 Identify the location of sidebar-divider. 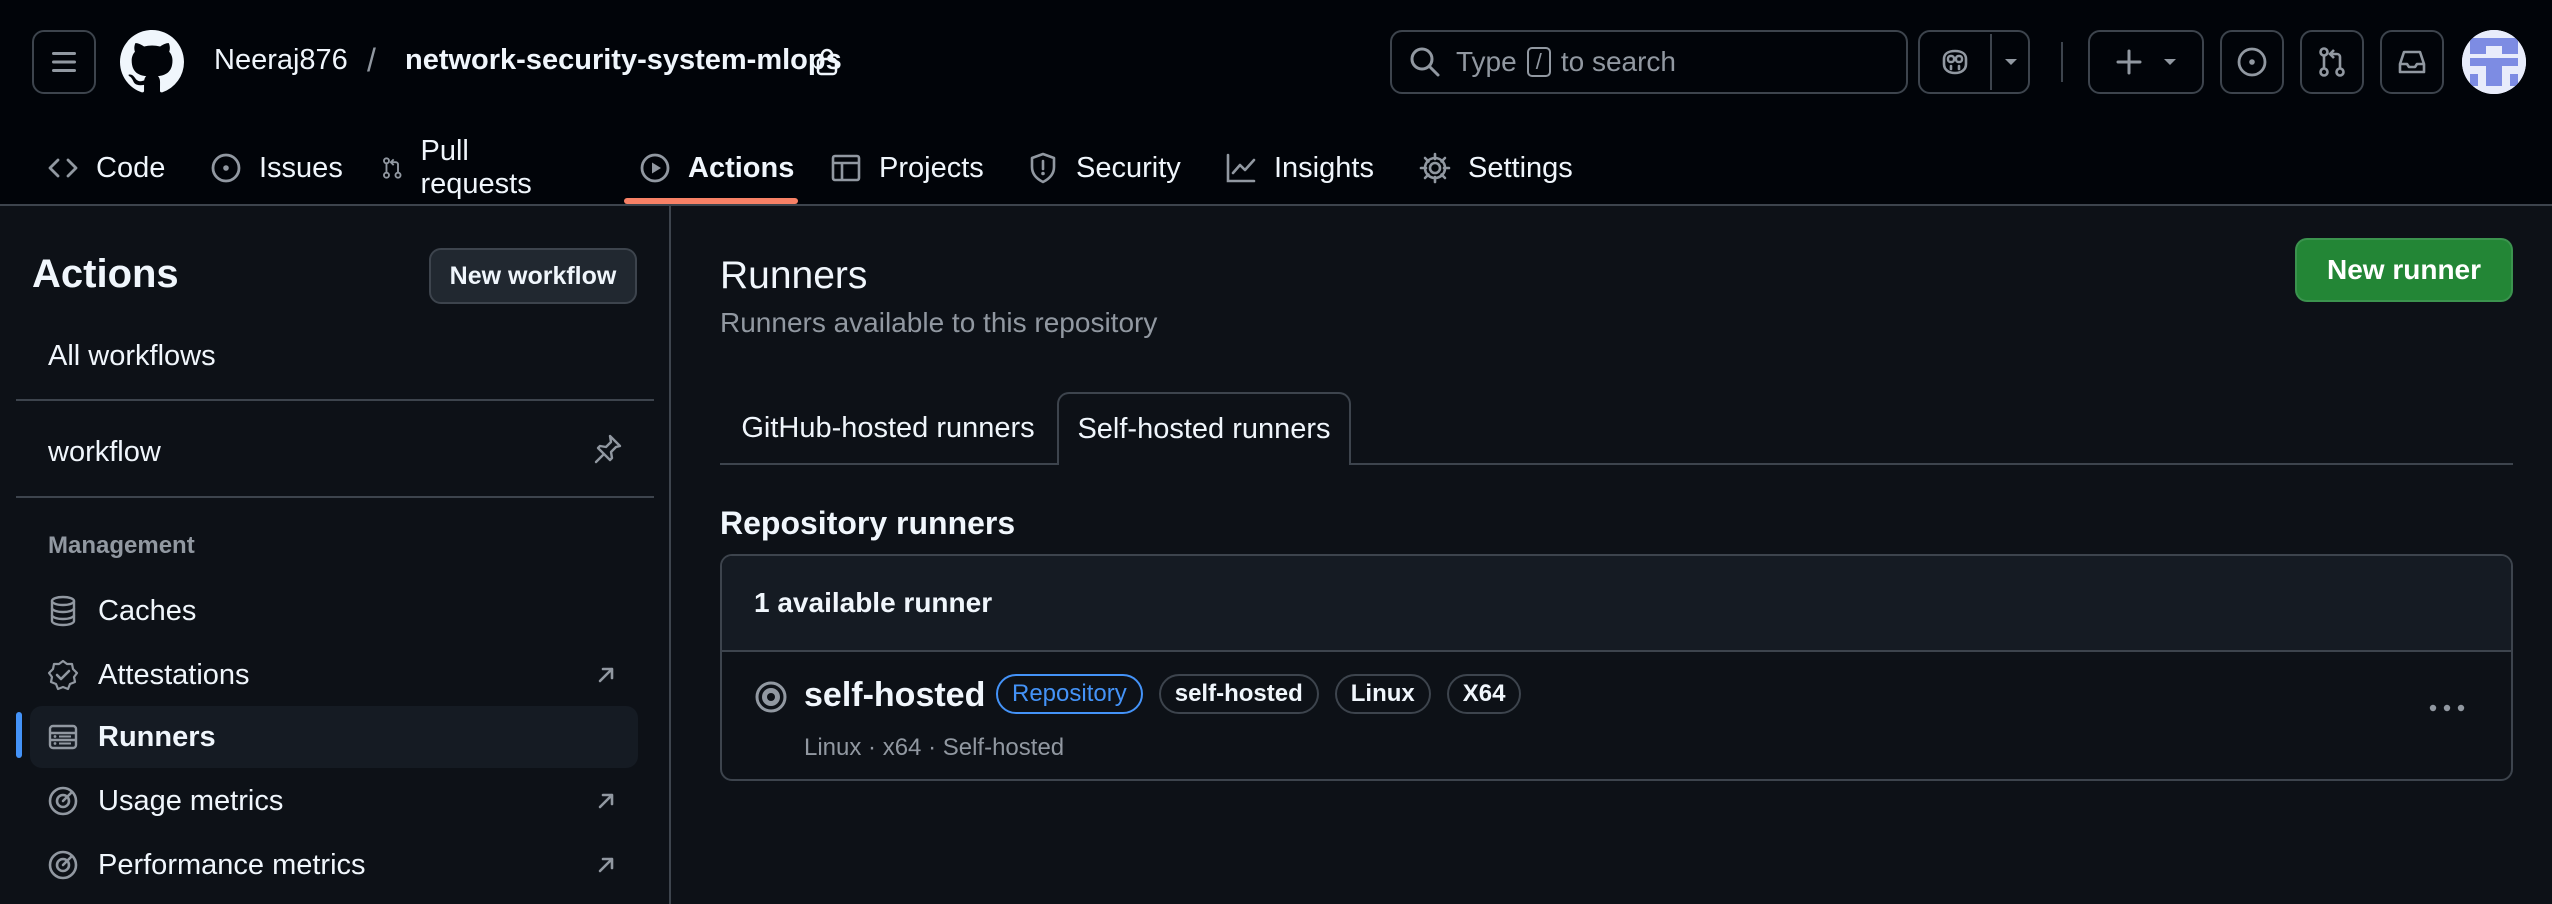
(335, 497).